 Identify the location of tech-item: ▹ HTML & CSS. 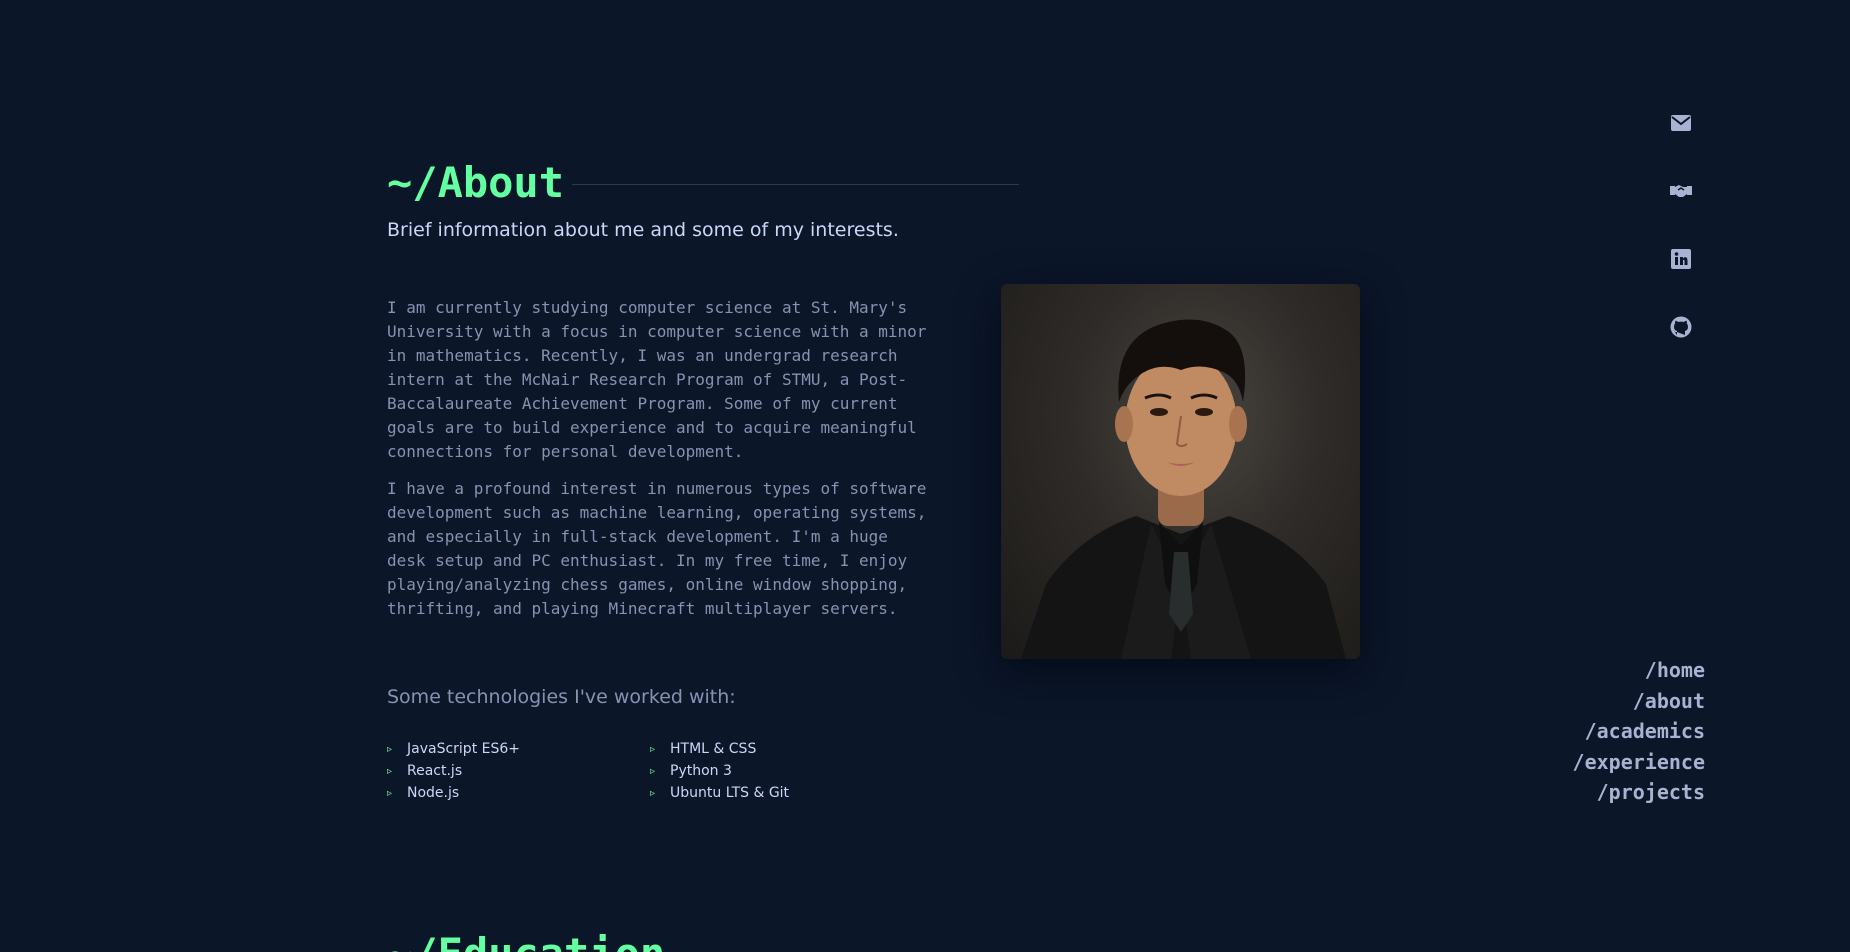
(750, 749).